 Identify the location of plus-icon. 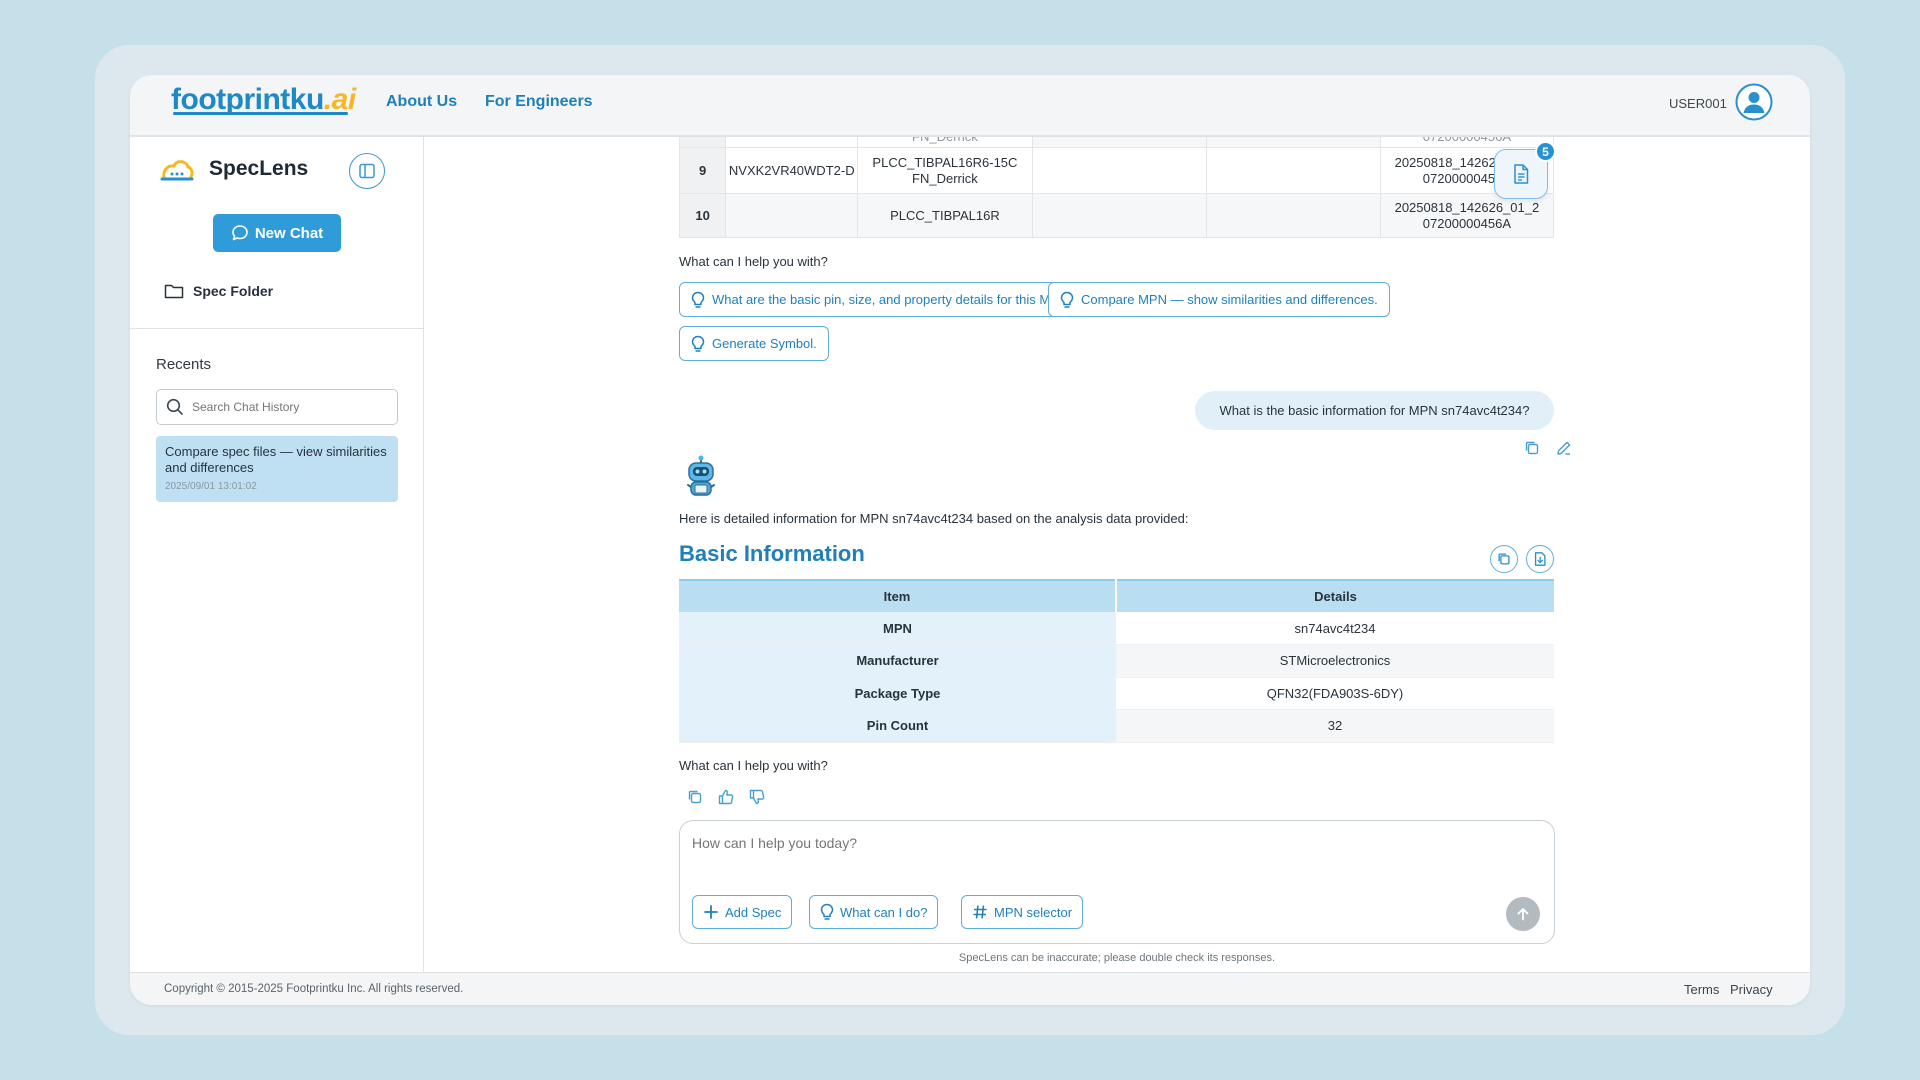
(711, 912).